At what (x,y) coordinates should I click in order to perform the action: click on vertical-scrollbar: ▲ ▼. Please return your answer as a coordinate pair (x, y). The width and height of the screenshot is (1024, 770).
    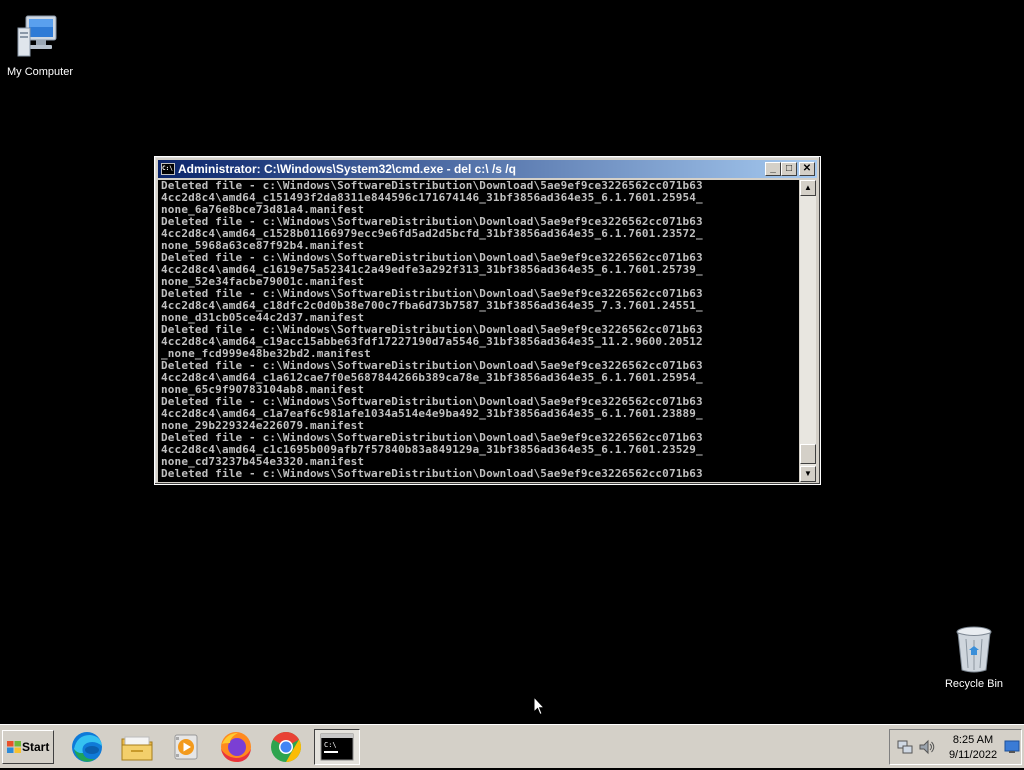
    Looking at the image, I should click on (808, 331).